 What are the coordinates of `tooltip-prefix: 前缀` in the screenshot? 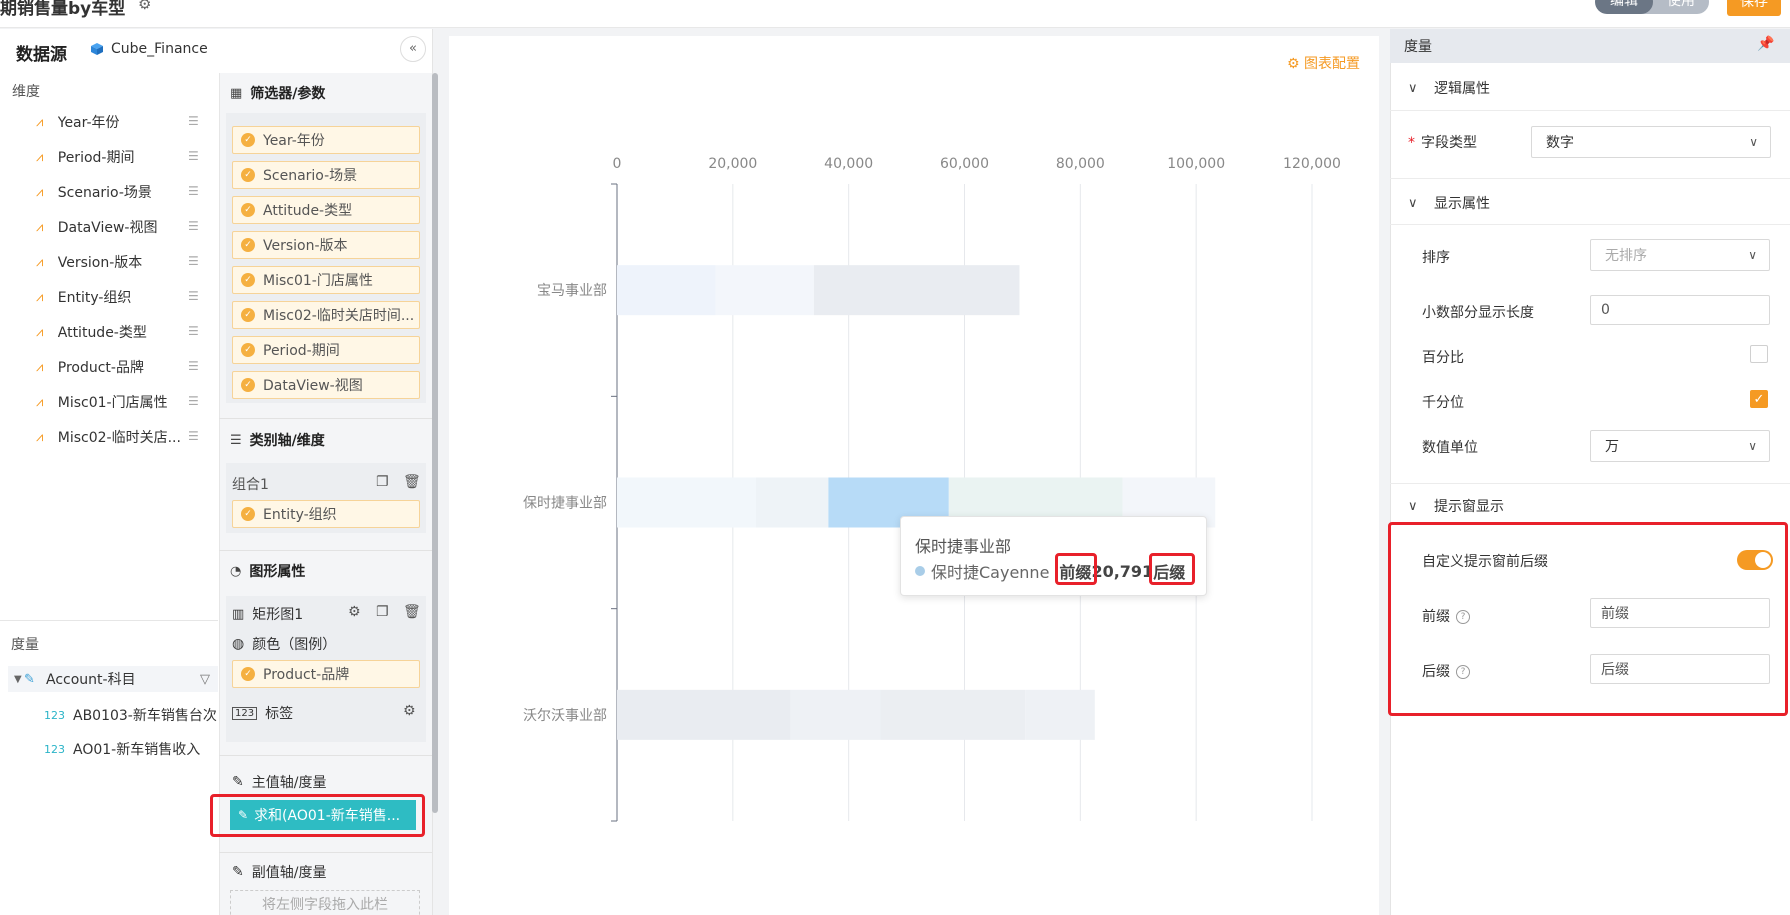 It's located at (1076, 569).